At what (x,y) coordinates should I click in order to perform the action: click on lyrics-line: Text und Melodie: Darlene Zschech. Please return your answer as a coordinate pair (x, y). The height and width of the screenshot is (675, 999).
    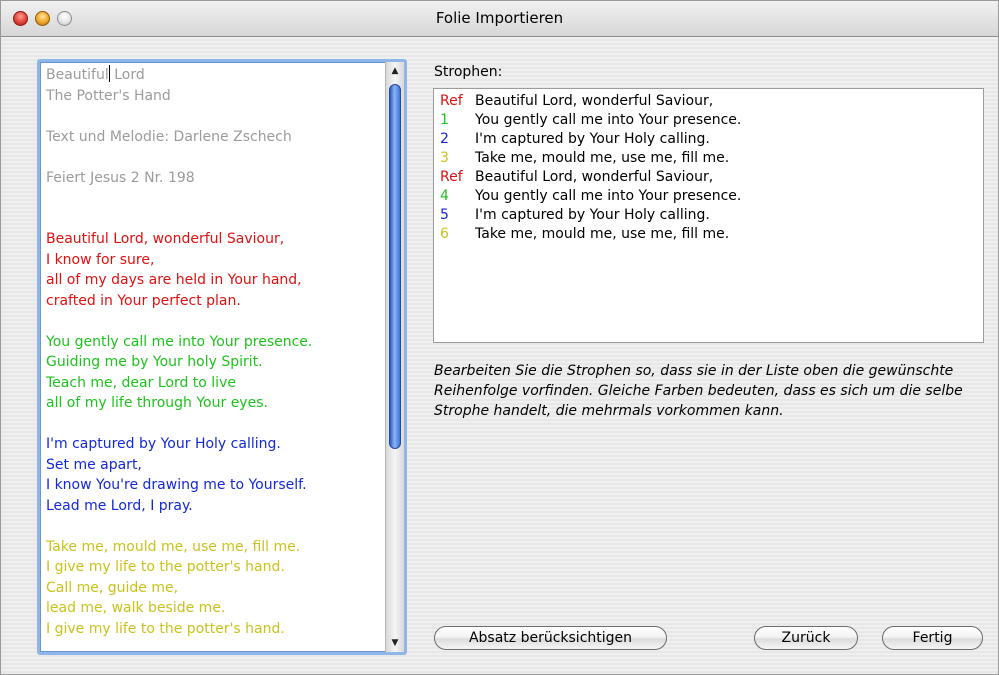
    Looking at the image, I should click on (169, 136).